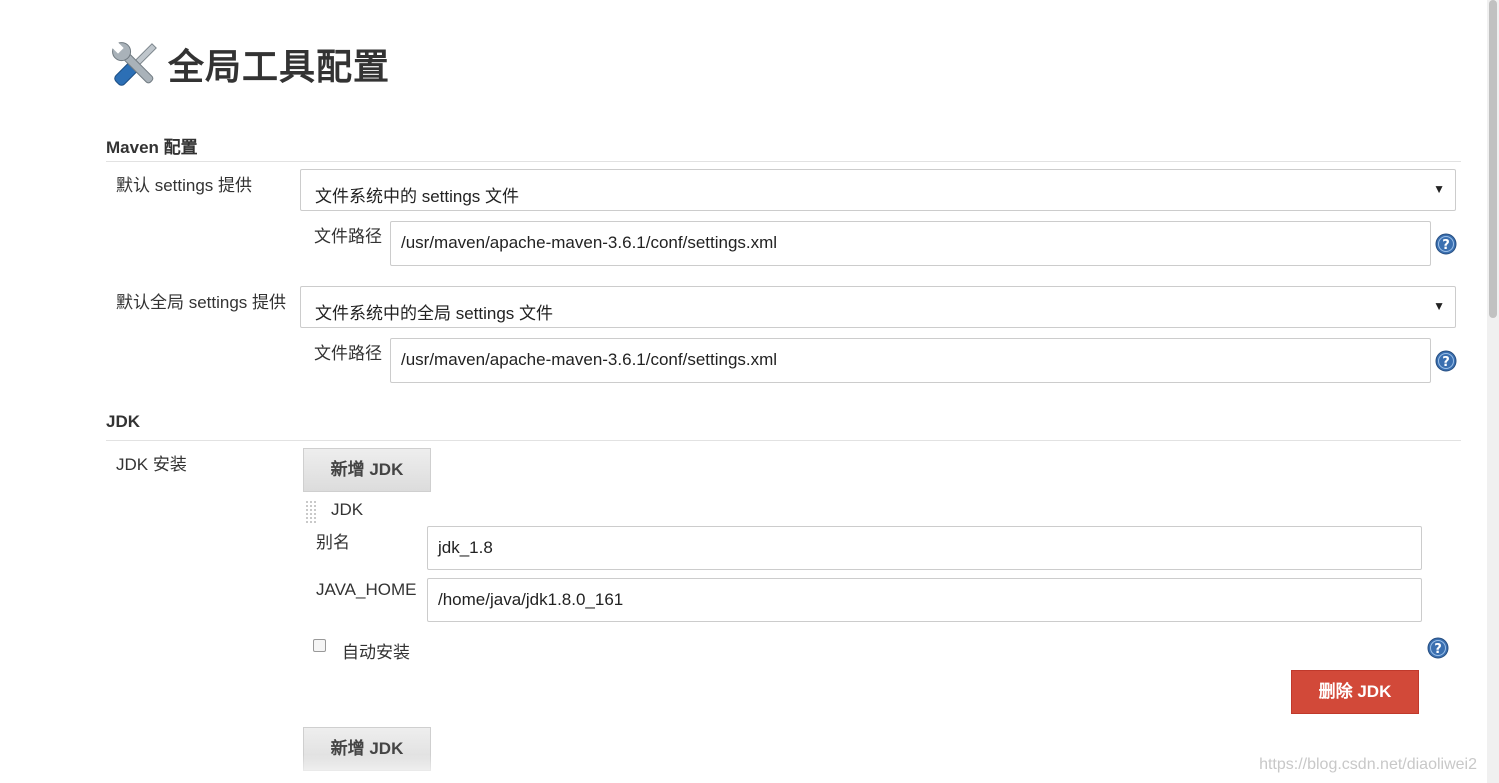 Image resolution: width=1499 pixels, height=783 pixels. I want to click on java-home-input: /home/java/jdk1.8.0_161, so click(924, 600).